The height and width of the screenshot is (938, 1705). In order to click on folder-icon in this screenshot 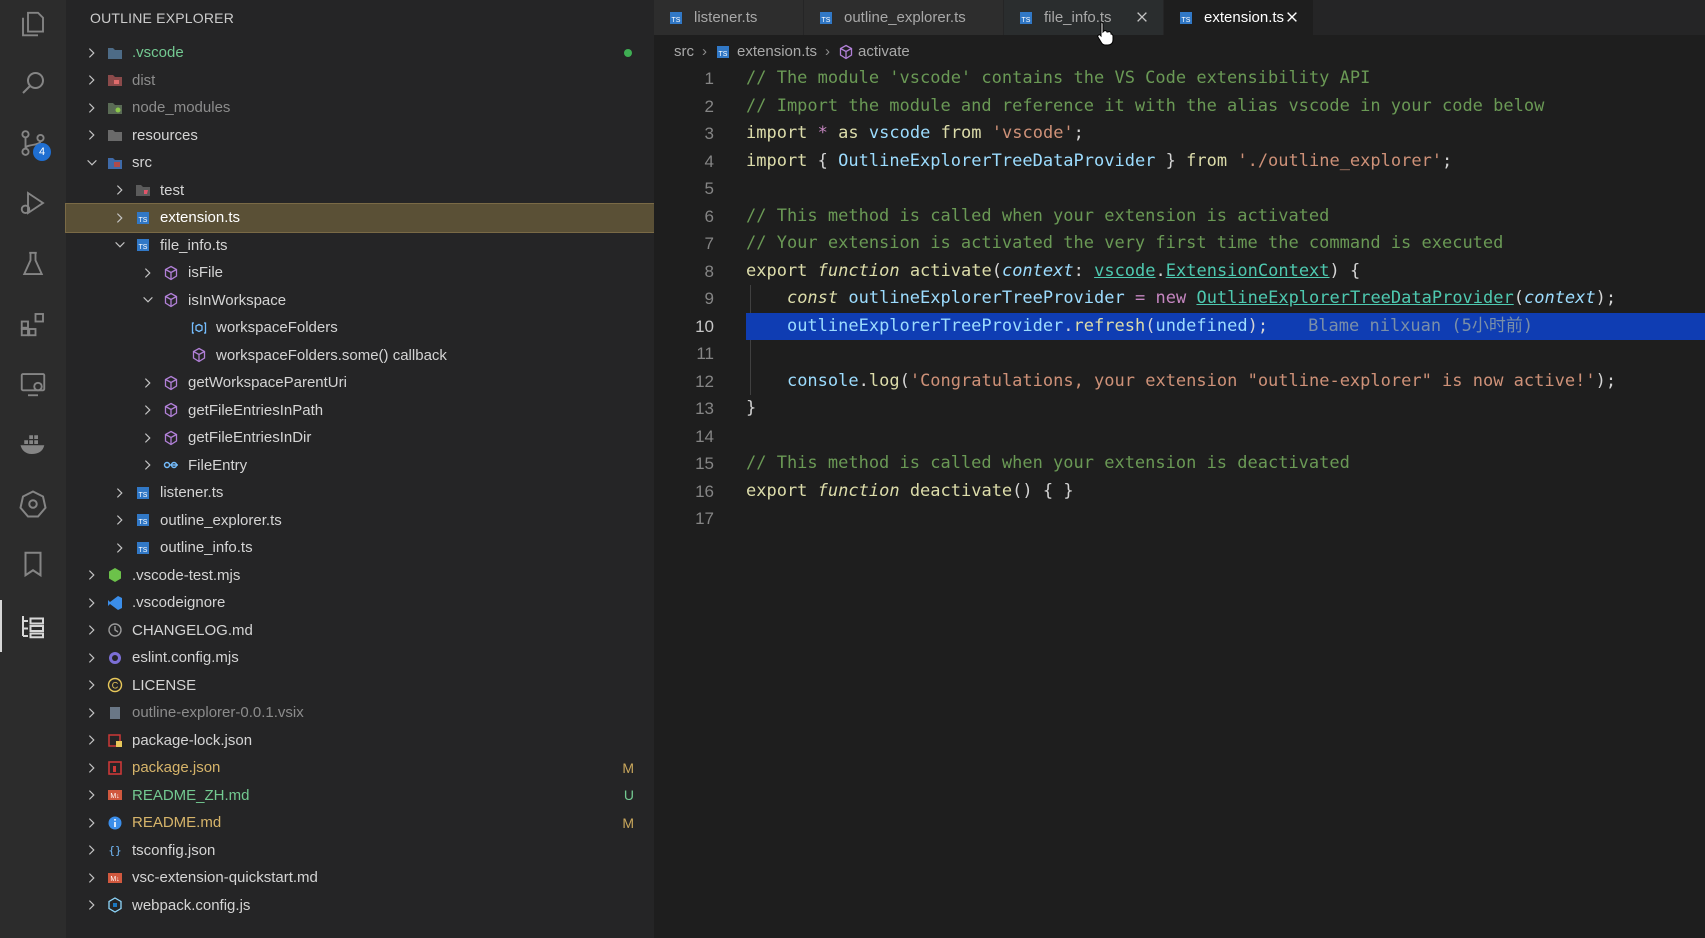, I will do `click(115, 135)`.